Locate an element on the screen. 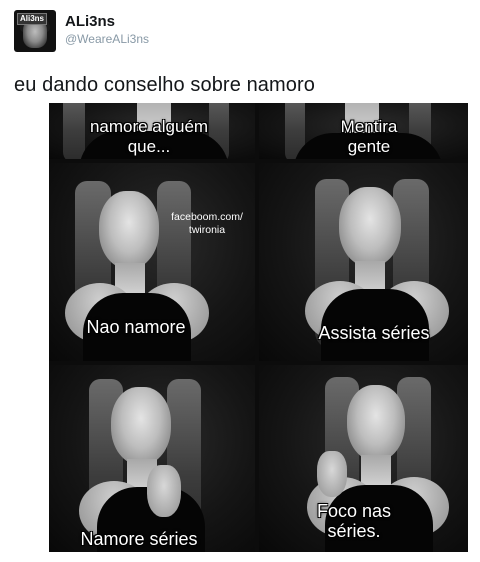 The width and height of the screenshot is (480, 562). tweet-text: eu dando conselho sobre namoro is located at coordinates (164, 85).